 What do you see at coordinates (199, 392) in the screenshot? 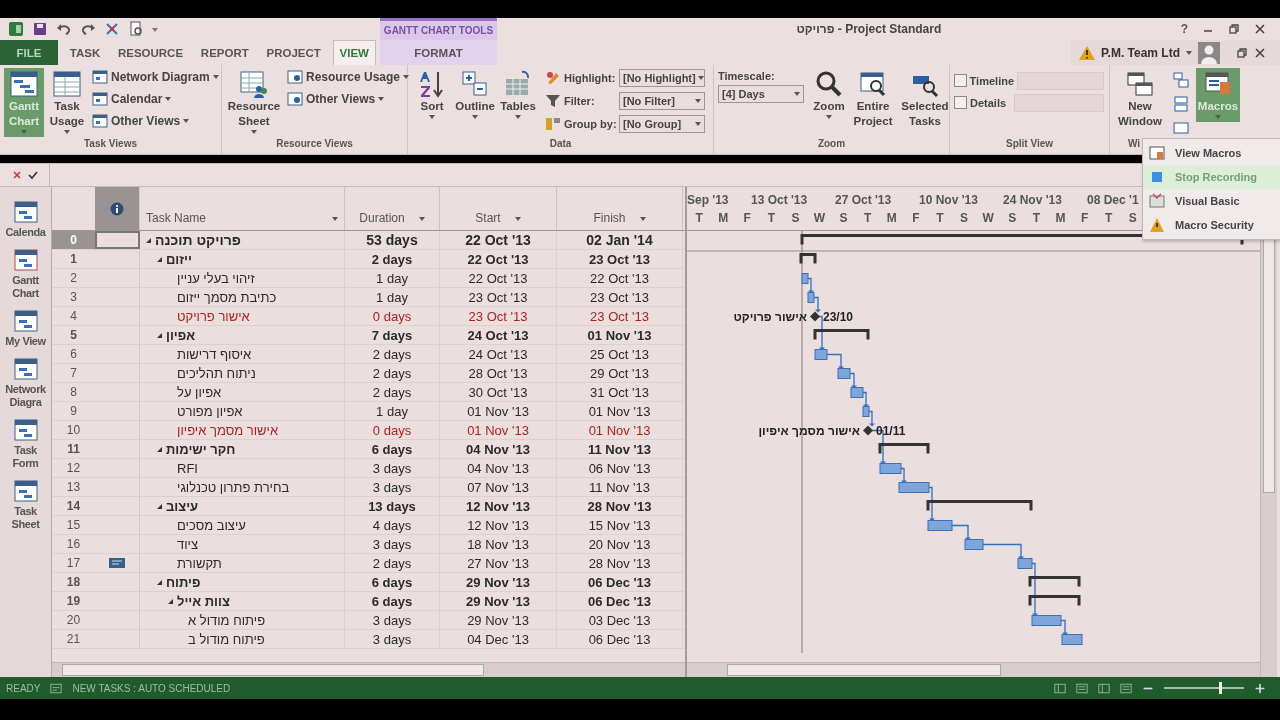
I see `task-name: אפיון על` at bounding box center [199, 392].